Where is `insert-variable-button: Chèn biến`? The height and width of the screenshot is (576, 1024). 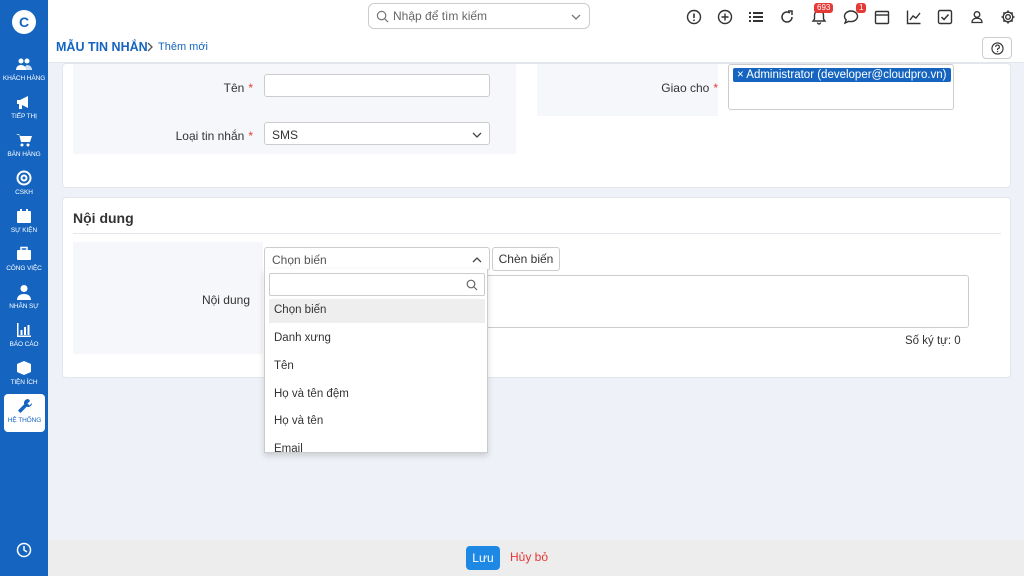
insert-variable-button: Chèn biến is located at coordinates (526, 259).